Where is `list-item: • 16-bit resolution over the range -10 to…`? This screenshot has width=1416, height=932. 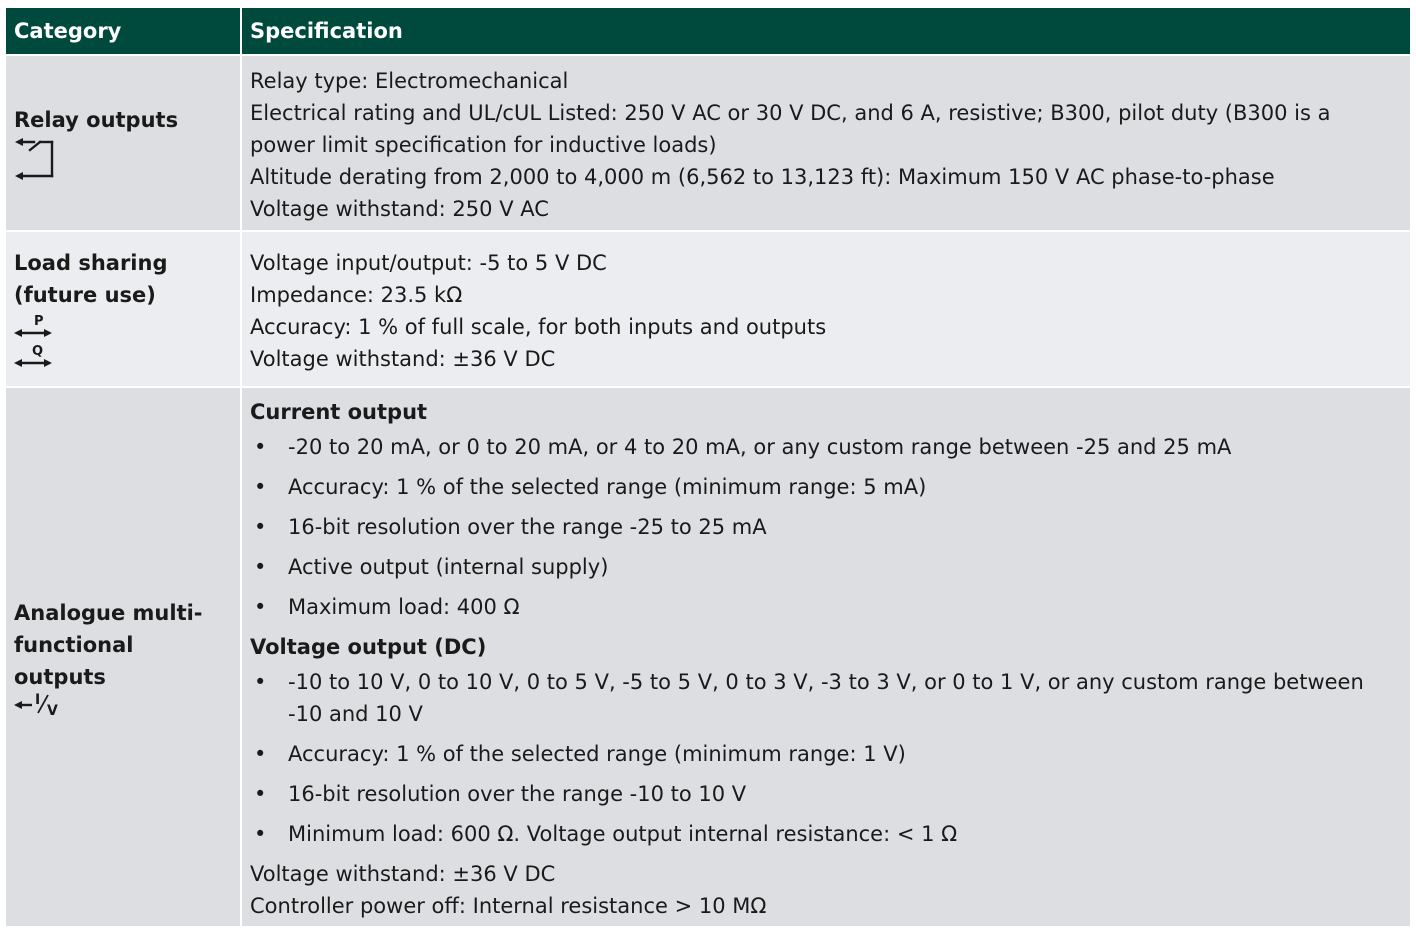
list-item: • 16-bit resolution over the range -10 to… is located at coordinates (500, 794).